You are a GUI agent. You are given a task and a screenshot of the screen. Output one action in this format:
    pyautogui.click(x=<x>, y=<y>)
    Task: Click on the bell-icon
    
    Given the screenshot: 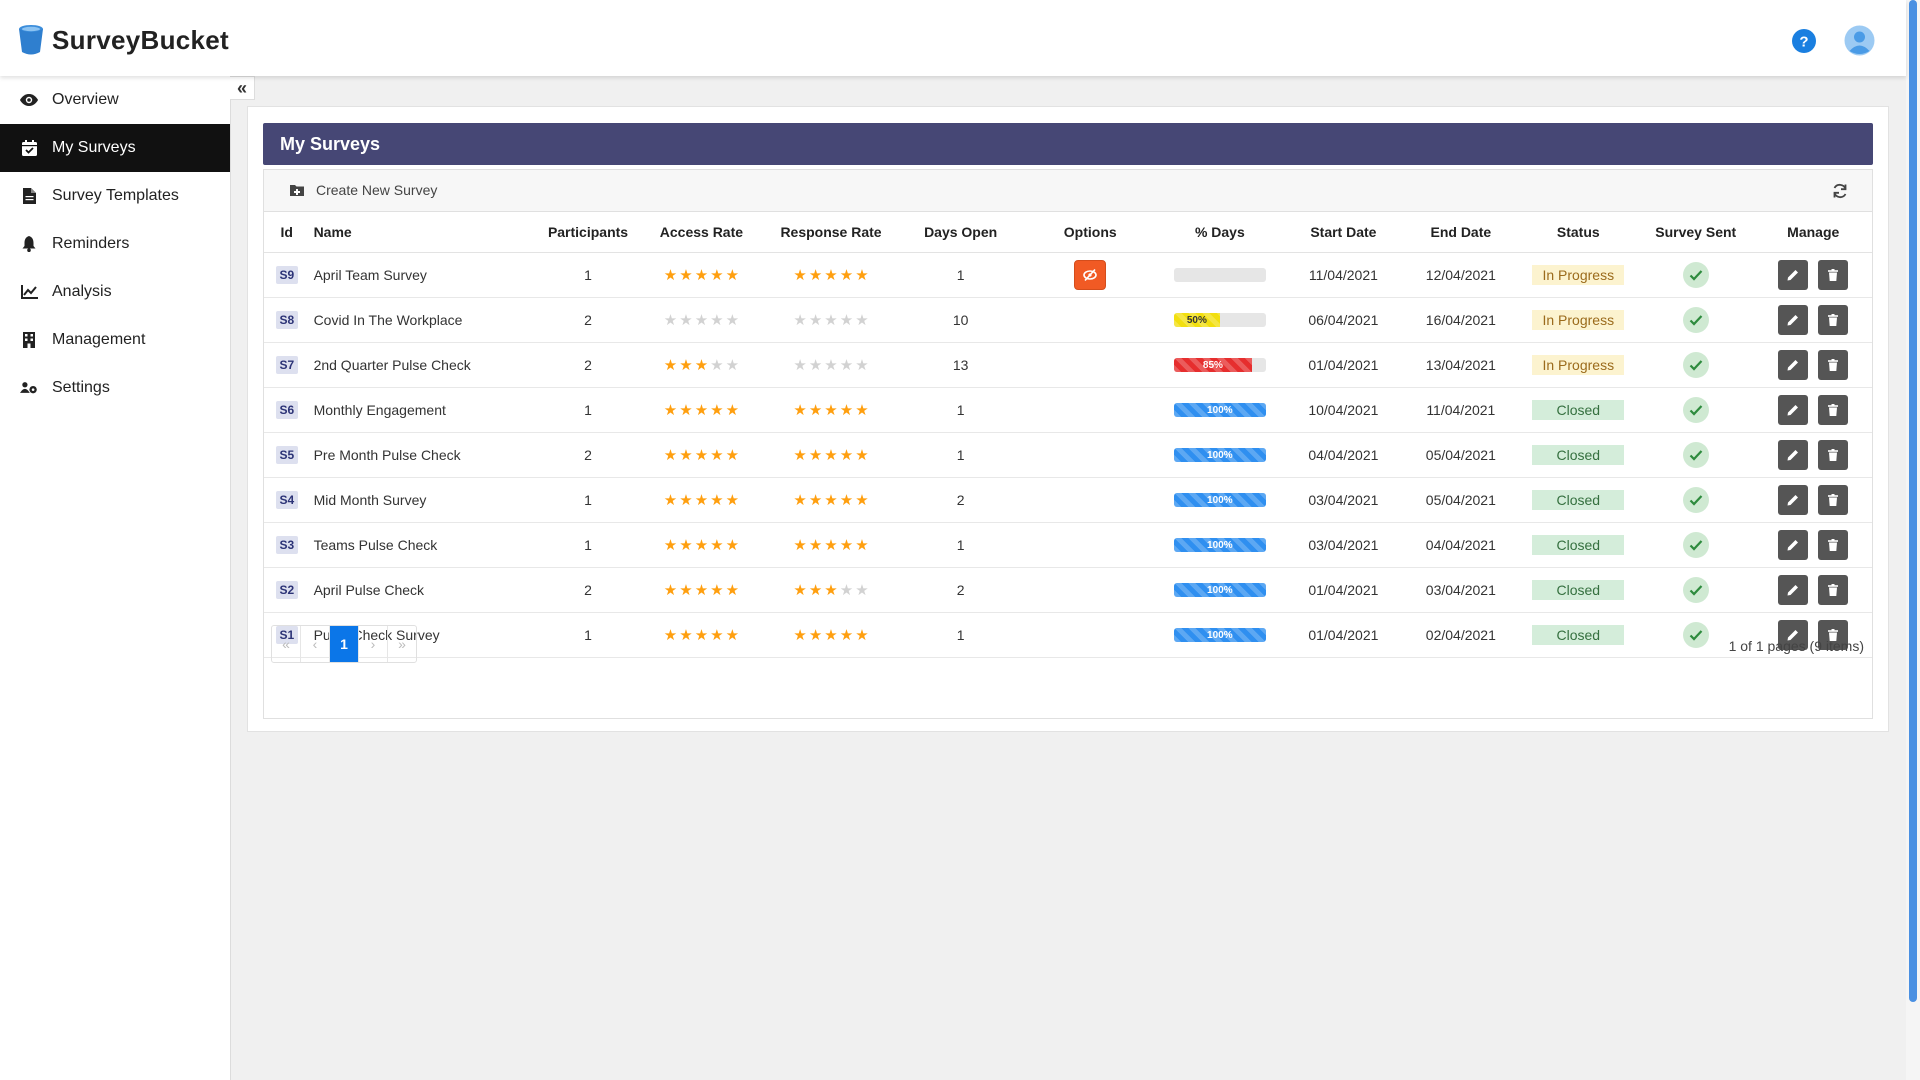 What is the action you would take?
    pyautogui.click(x=29, y=244)
    